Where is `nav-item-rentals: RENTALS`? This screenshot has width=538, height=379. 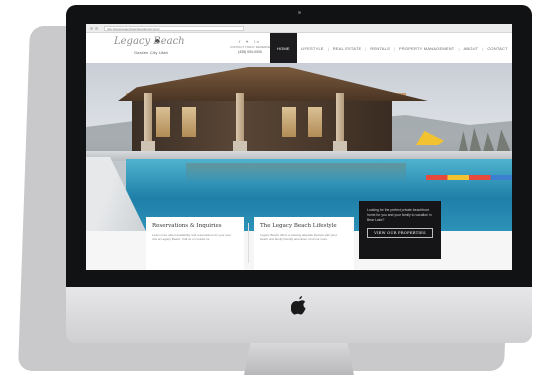
nav-item-rentals: RENTALS is located at coordinates (380, 48).